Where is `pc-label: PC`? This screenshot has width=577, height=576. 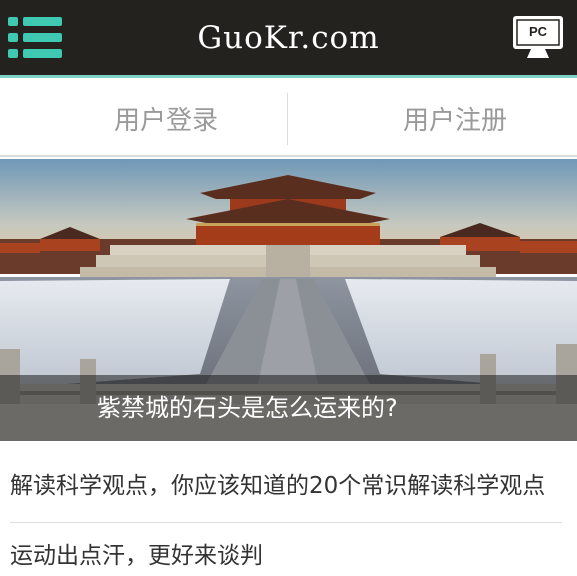
pc-label: PC is located at coordinates (538, 31).